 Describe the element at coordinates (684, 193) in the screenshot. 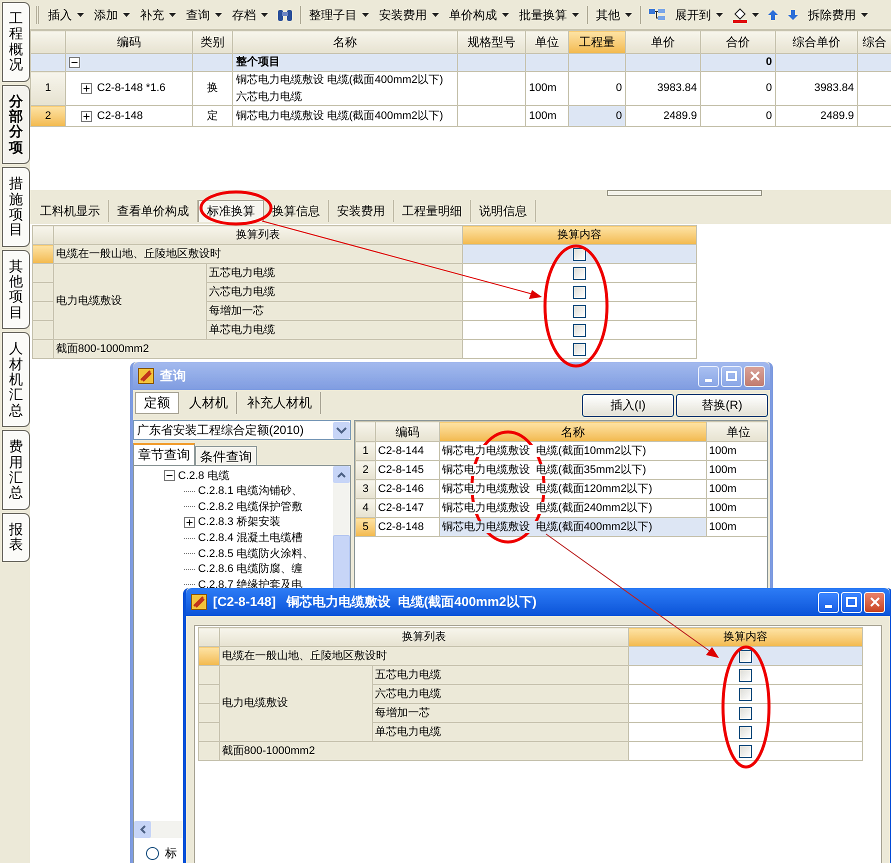

I see `splitter-handle` at that location.